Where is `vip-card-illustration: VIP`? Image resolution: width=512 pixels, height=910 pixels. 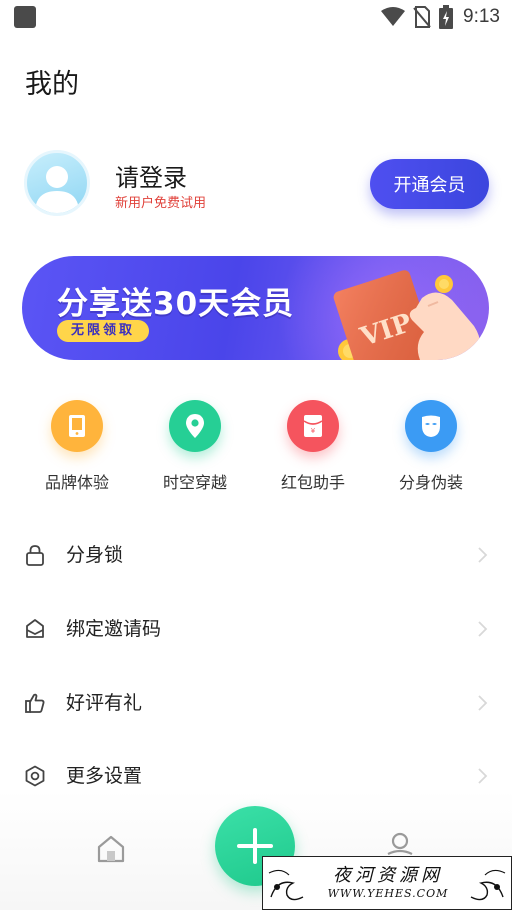 vip-card-illustration: VIP is located at coordinates (407, 315).